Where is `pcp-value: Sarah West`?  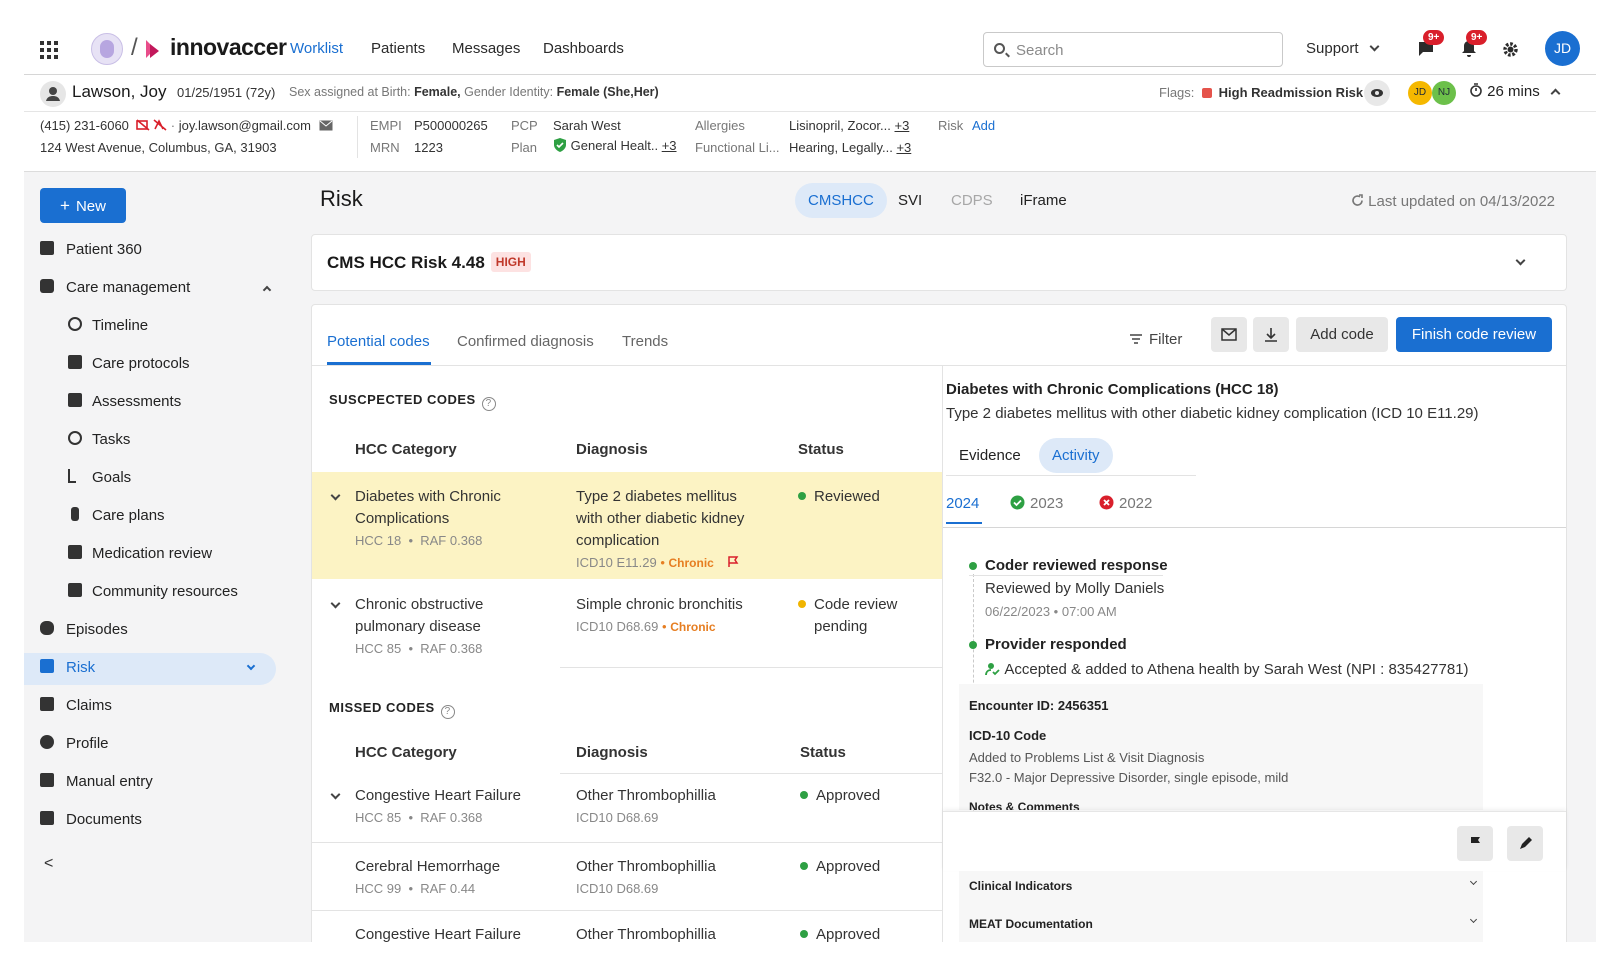
pcp-value: Sarah West is located at coordinates (587, 125).